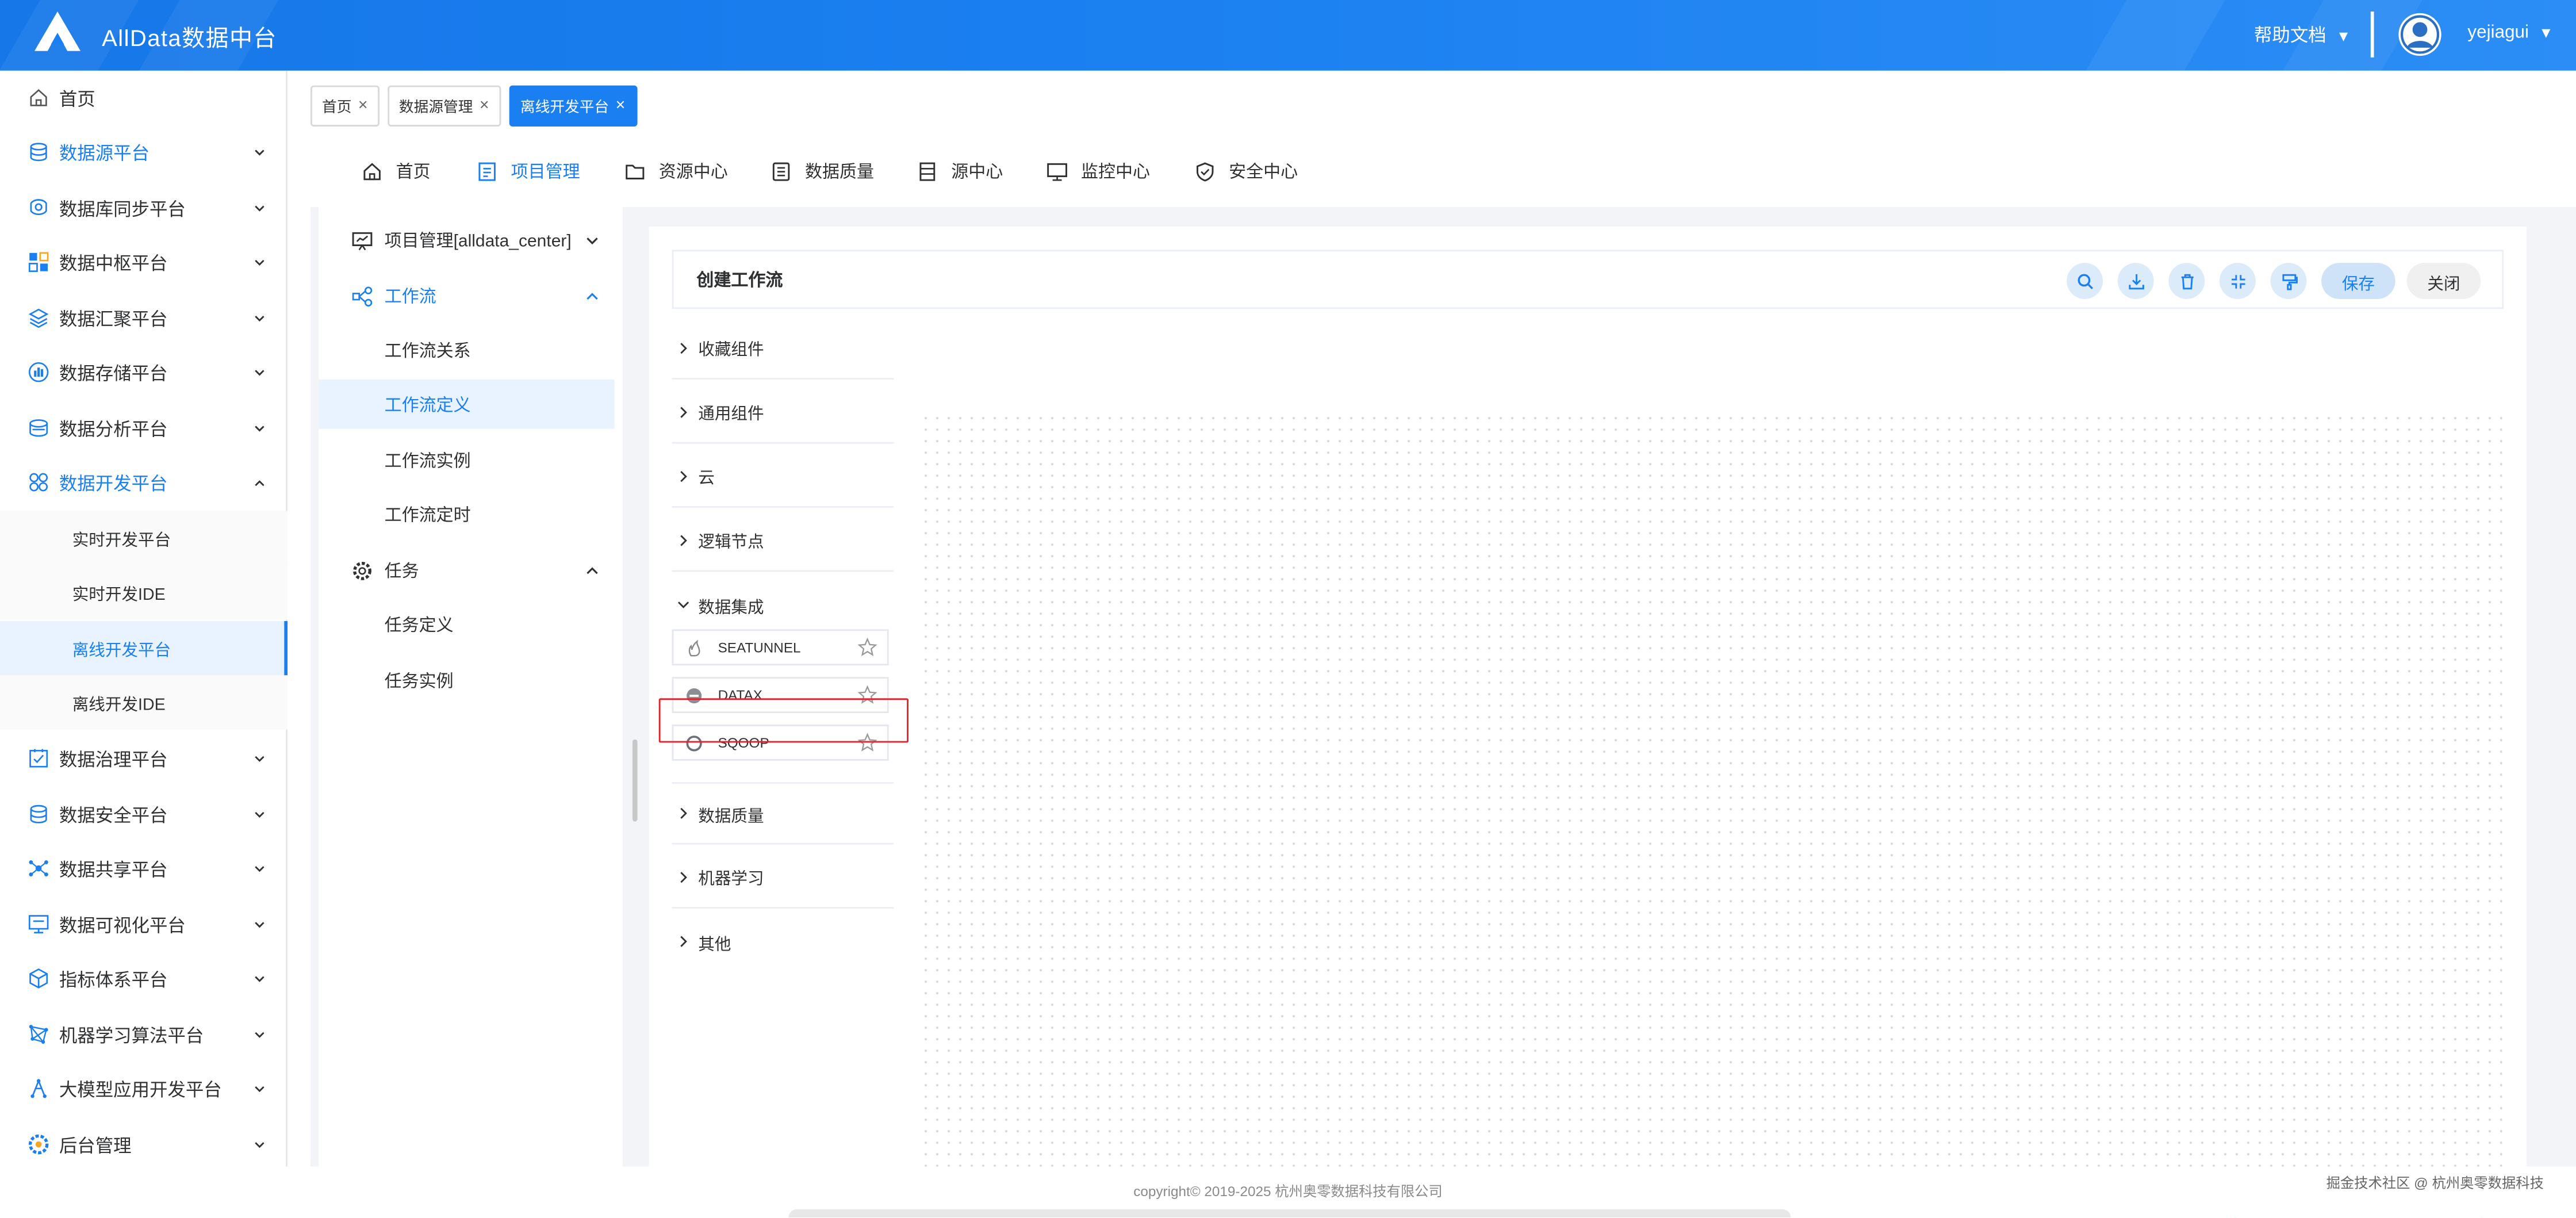  I want to click on sidebar-item-data-storage: 数据存储平台, so click(144, 372).